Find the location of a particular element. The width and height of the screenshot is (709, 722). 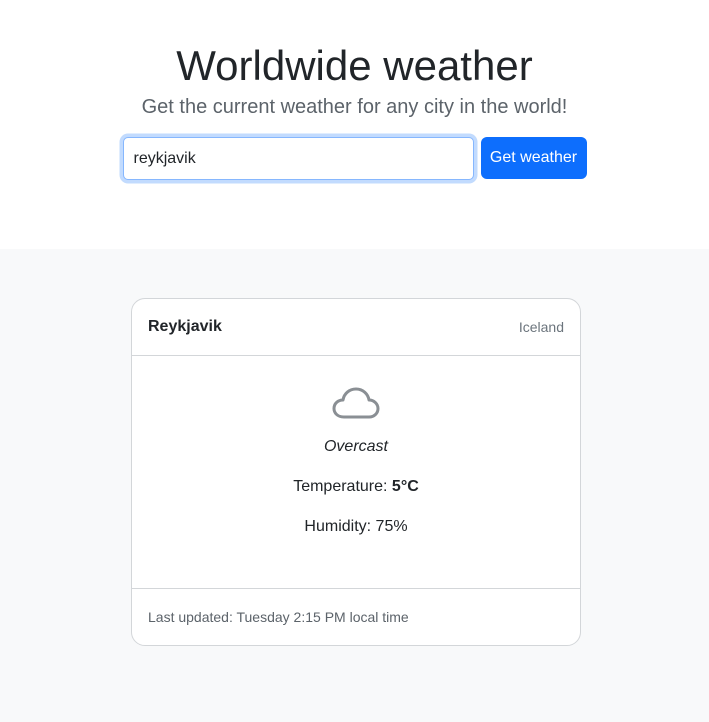

humidity-line: Humidity: 75% is located at coordinates (356, 527).